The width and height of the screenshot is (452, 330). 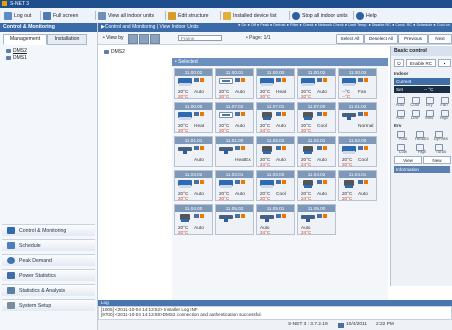 What do you see at coordinates (16, 51) in the screenshot?
I see `tree-item-dms2: DMS2` at bounding box center [16, 51].